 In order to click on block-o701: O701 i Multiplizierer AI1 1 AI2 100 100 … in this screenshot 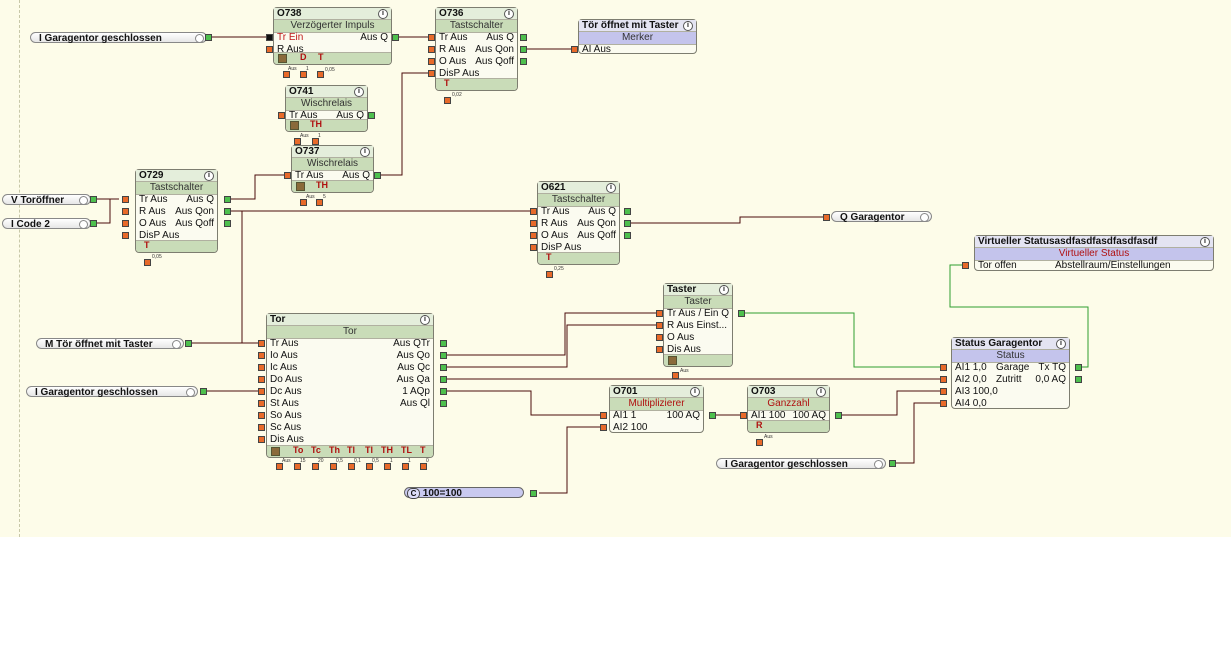, I will do `click(656, 409)`.